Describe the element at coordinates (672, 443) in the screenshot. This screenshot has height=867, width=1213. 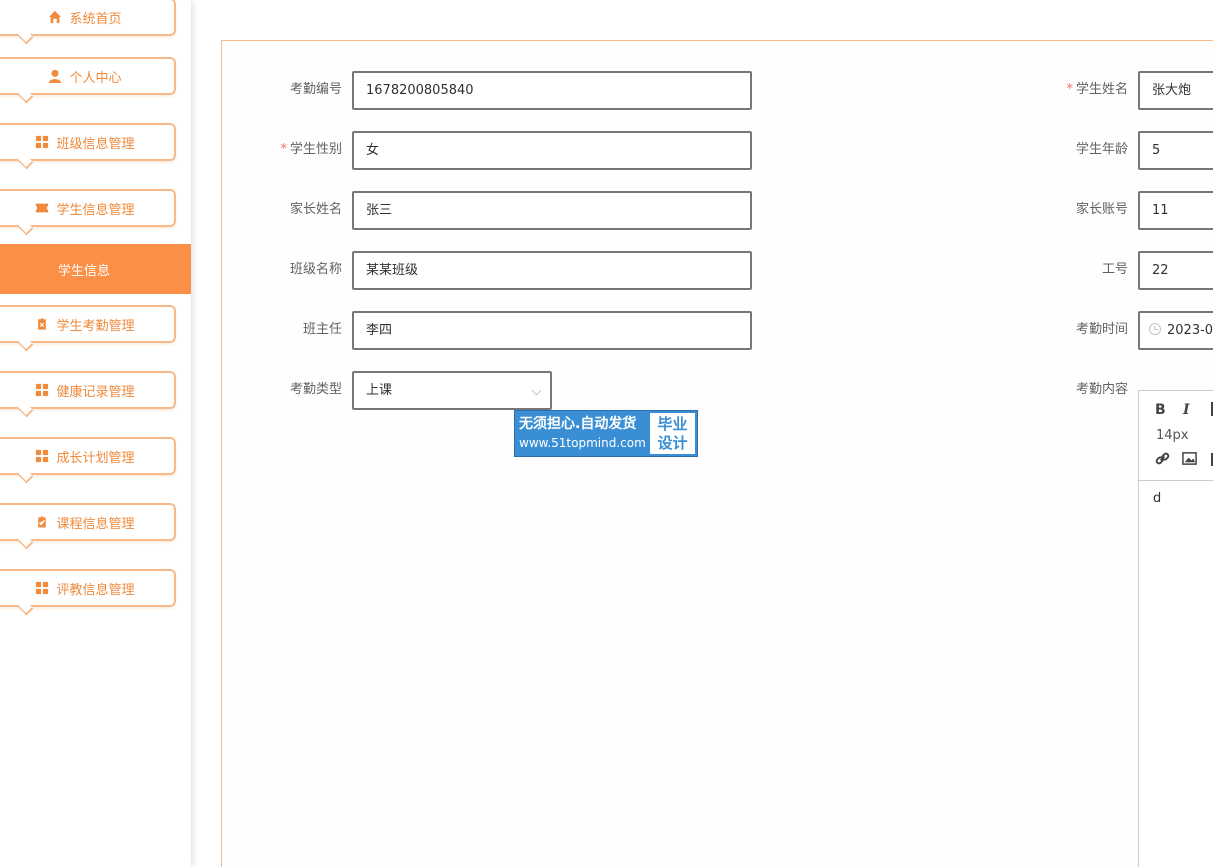
I see `watermark-right-bottom: 设计` at that location.